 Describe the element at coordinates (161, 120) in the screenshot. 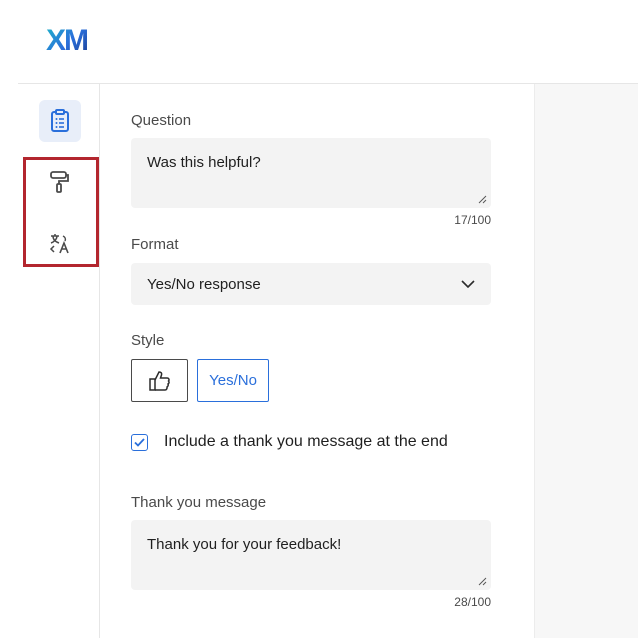

I see `question-label: Question` at that location.